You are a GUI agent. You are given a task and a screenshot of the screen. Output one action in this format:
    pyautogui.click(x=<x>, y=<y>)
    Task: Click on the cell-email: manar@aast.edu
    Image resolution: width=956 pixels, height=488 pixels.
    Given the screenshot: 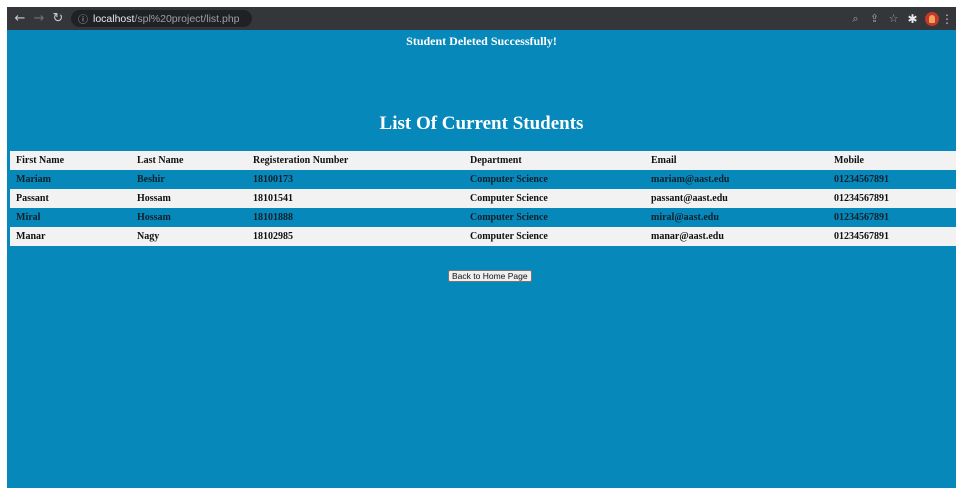 What is the action you would take?
    pyautogui.click(x=736, y=236)
    